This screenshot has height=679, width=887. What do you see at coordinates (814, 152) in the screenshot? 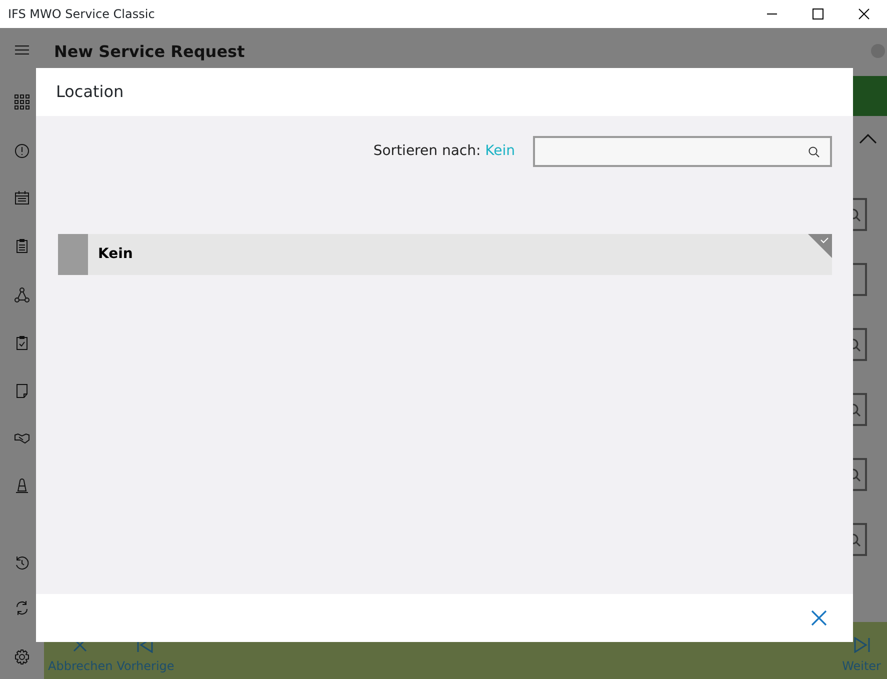
I see `search-icon` at bounding box center [814, 152].